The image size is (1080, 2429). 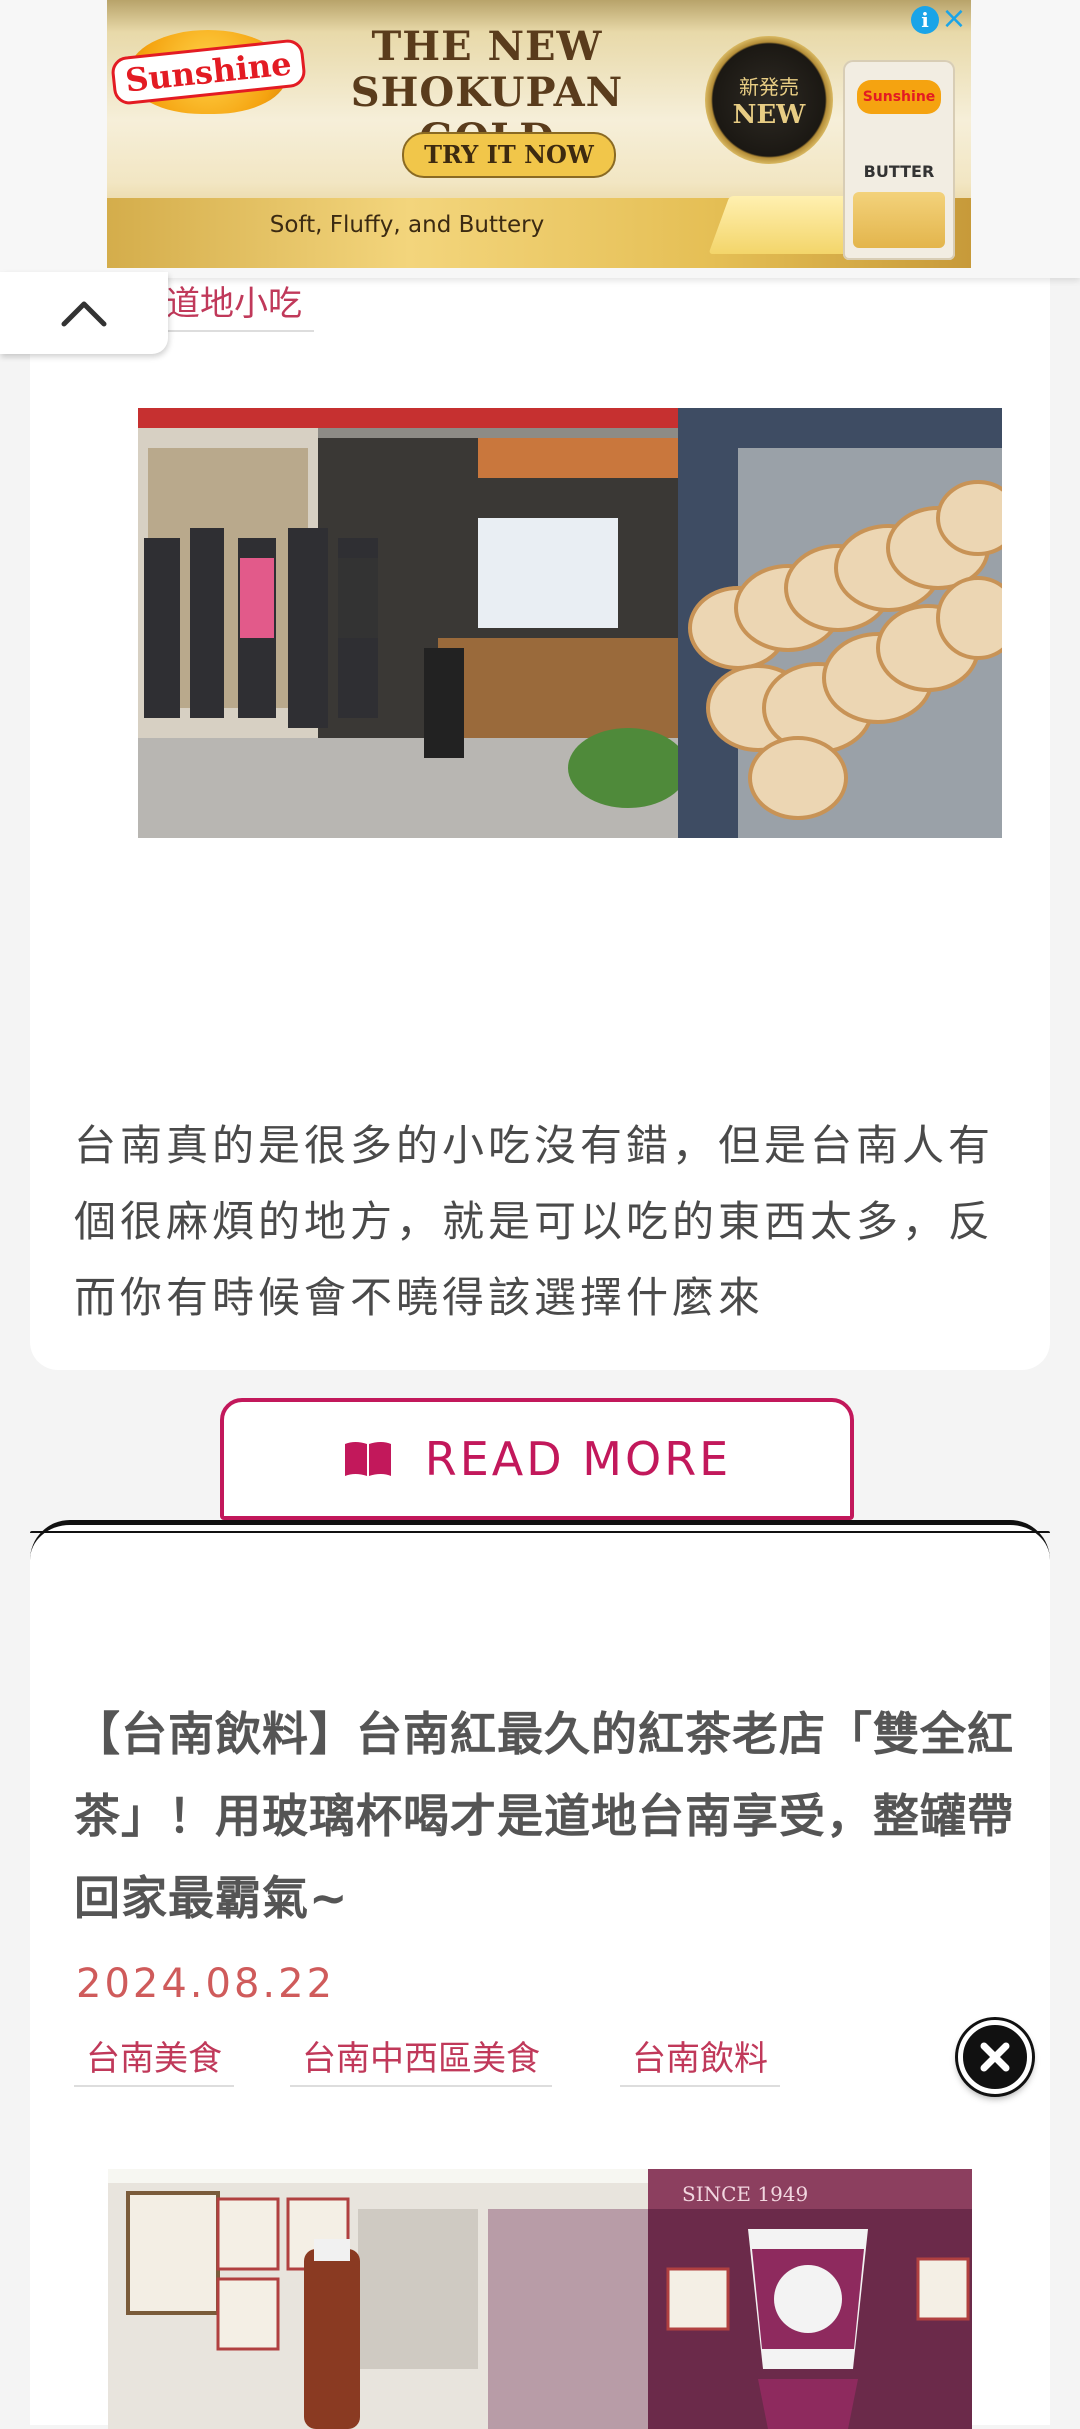 I want to click on bread-slice, so click(x=899, y=220).